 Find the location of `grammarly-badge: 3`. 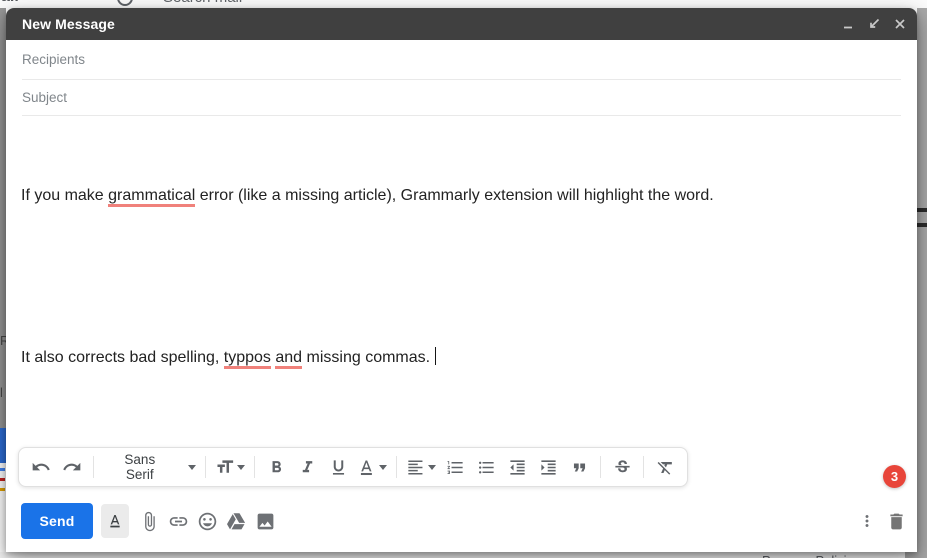

grammarly-badge: 3 is located at coordinates (894, 476).